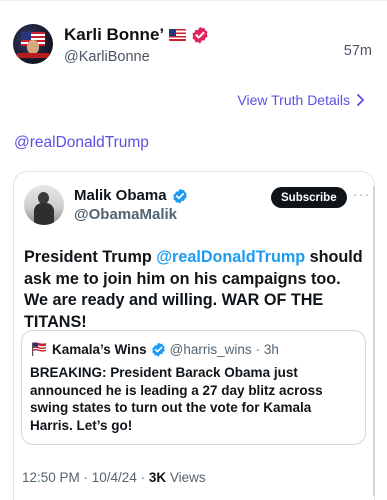  I want to click on post-time: 57m, so click(357, 51).